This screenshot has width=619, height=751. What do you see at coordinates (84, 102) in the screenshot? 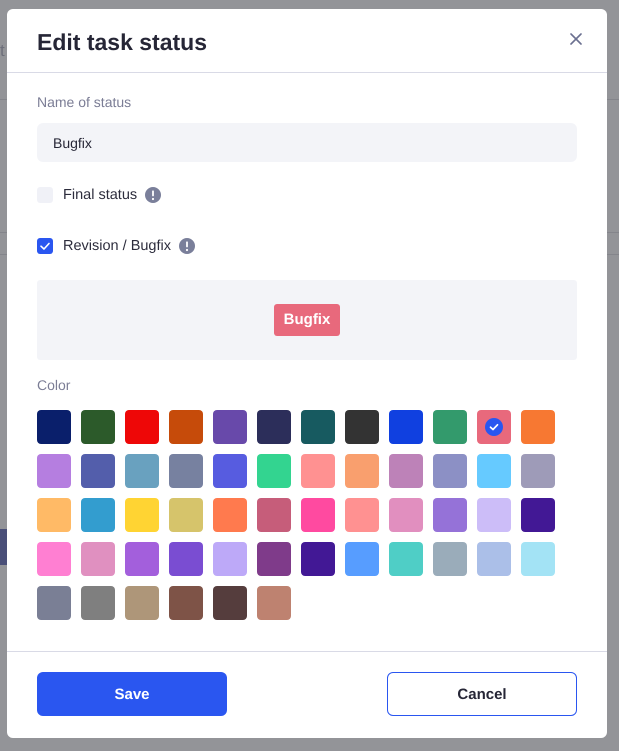
I see `field-label: Name of status` at bounding box center [84, 102].